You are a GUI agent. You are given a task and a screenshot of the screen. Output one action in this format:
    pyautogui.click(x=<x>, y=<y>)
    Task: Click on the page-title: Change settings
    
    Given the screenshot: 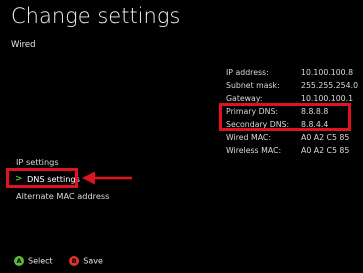 What is the action you would take?
    pyautogui.click(x=96, y=16)
    